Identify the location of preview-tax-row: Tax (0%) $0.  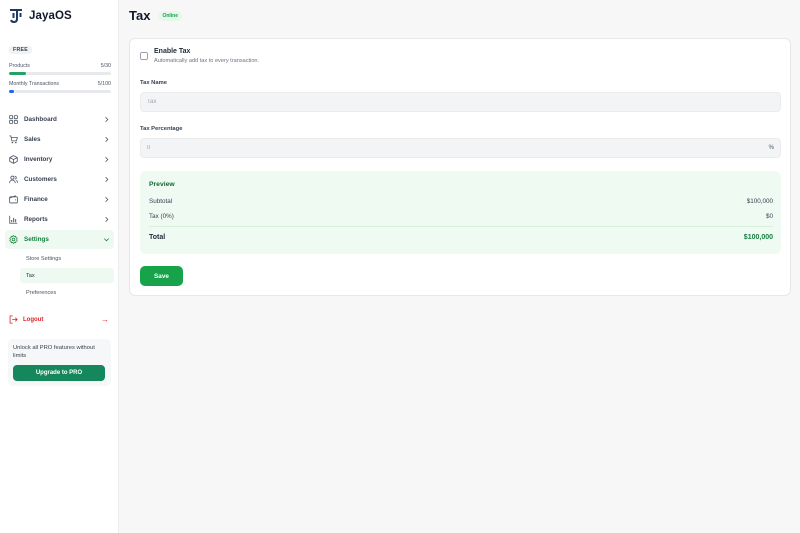
(461, 216).